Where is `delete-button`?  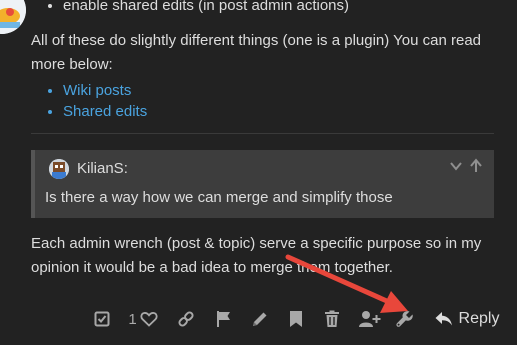
delete-button is located at coordinates (332, 319).